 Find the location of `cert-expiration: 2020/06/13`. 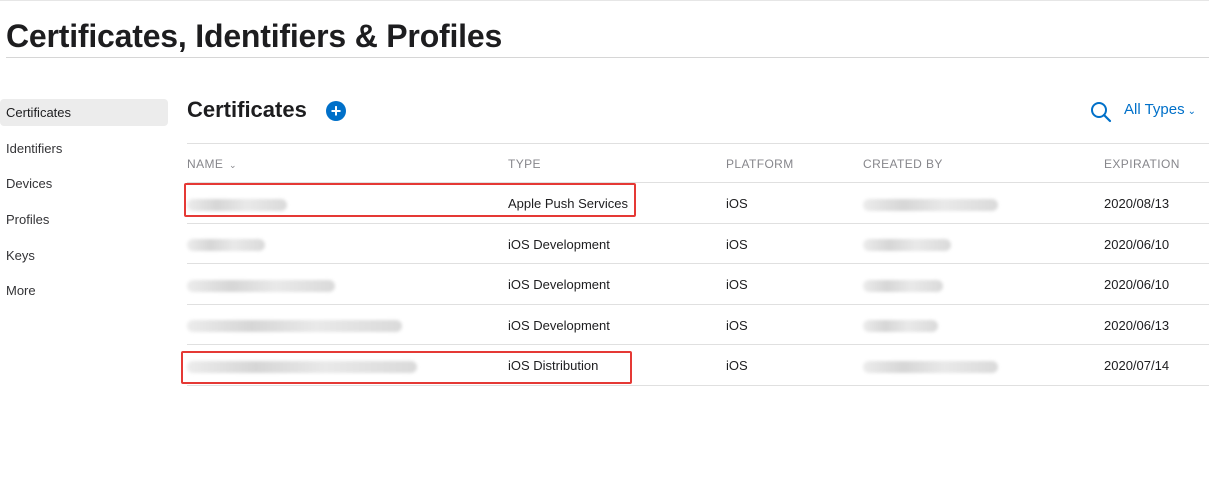

cert-expiration: 2020/06/13 is located at coordinates (1137, 325).